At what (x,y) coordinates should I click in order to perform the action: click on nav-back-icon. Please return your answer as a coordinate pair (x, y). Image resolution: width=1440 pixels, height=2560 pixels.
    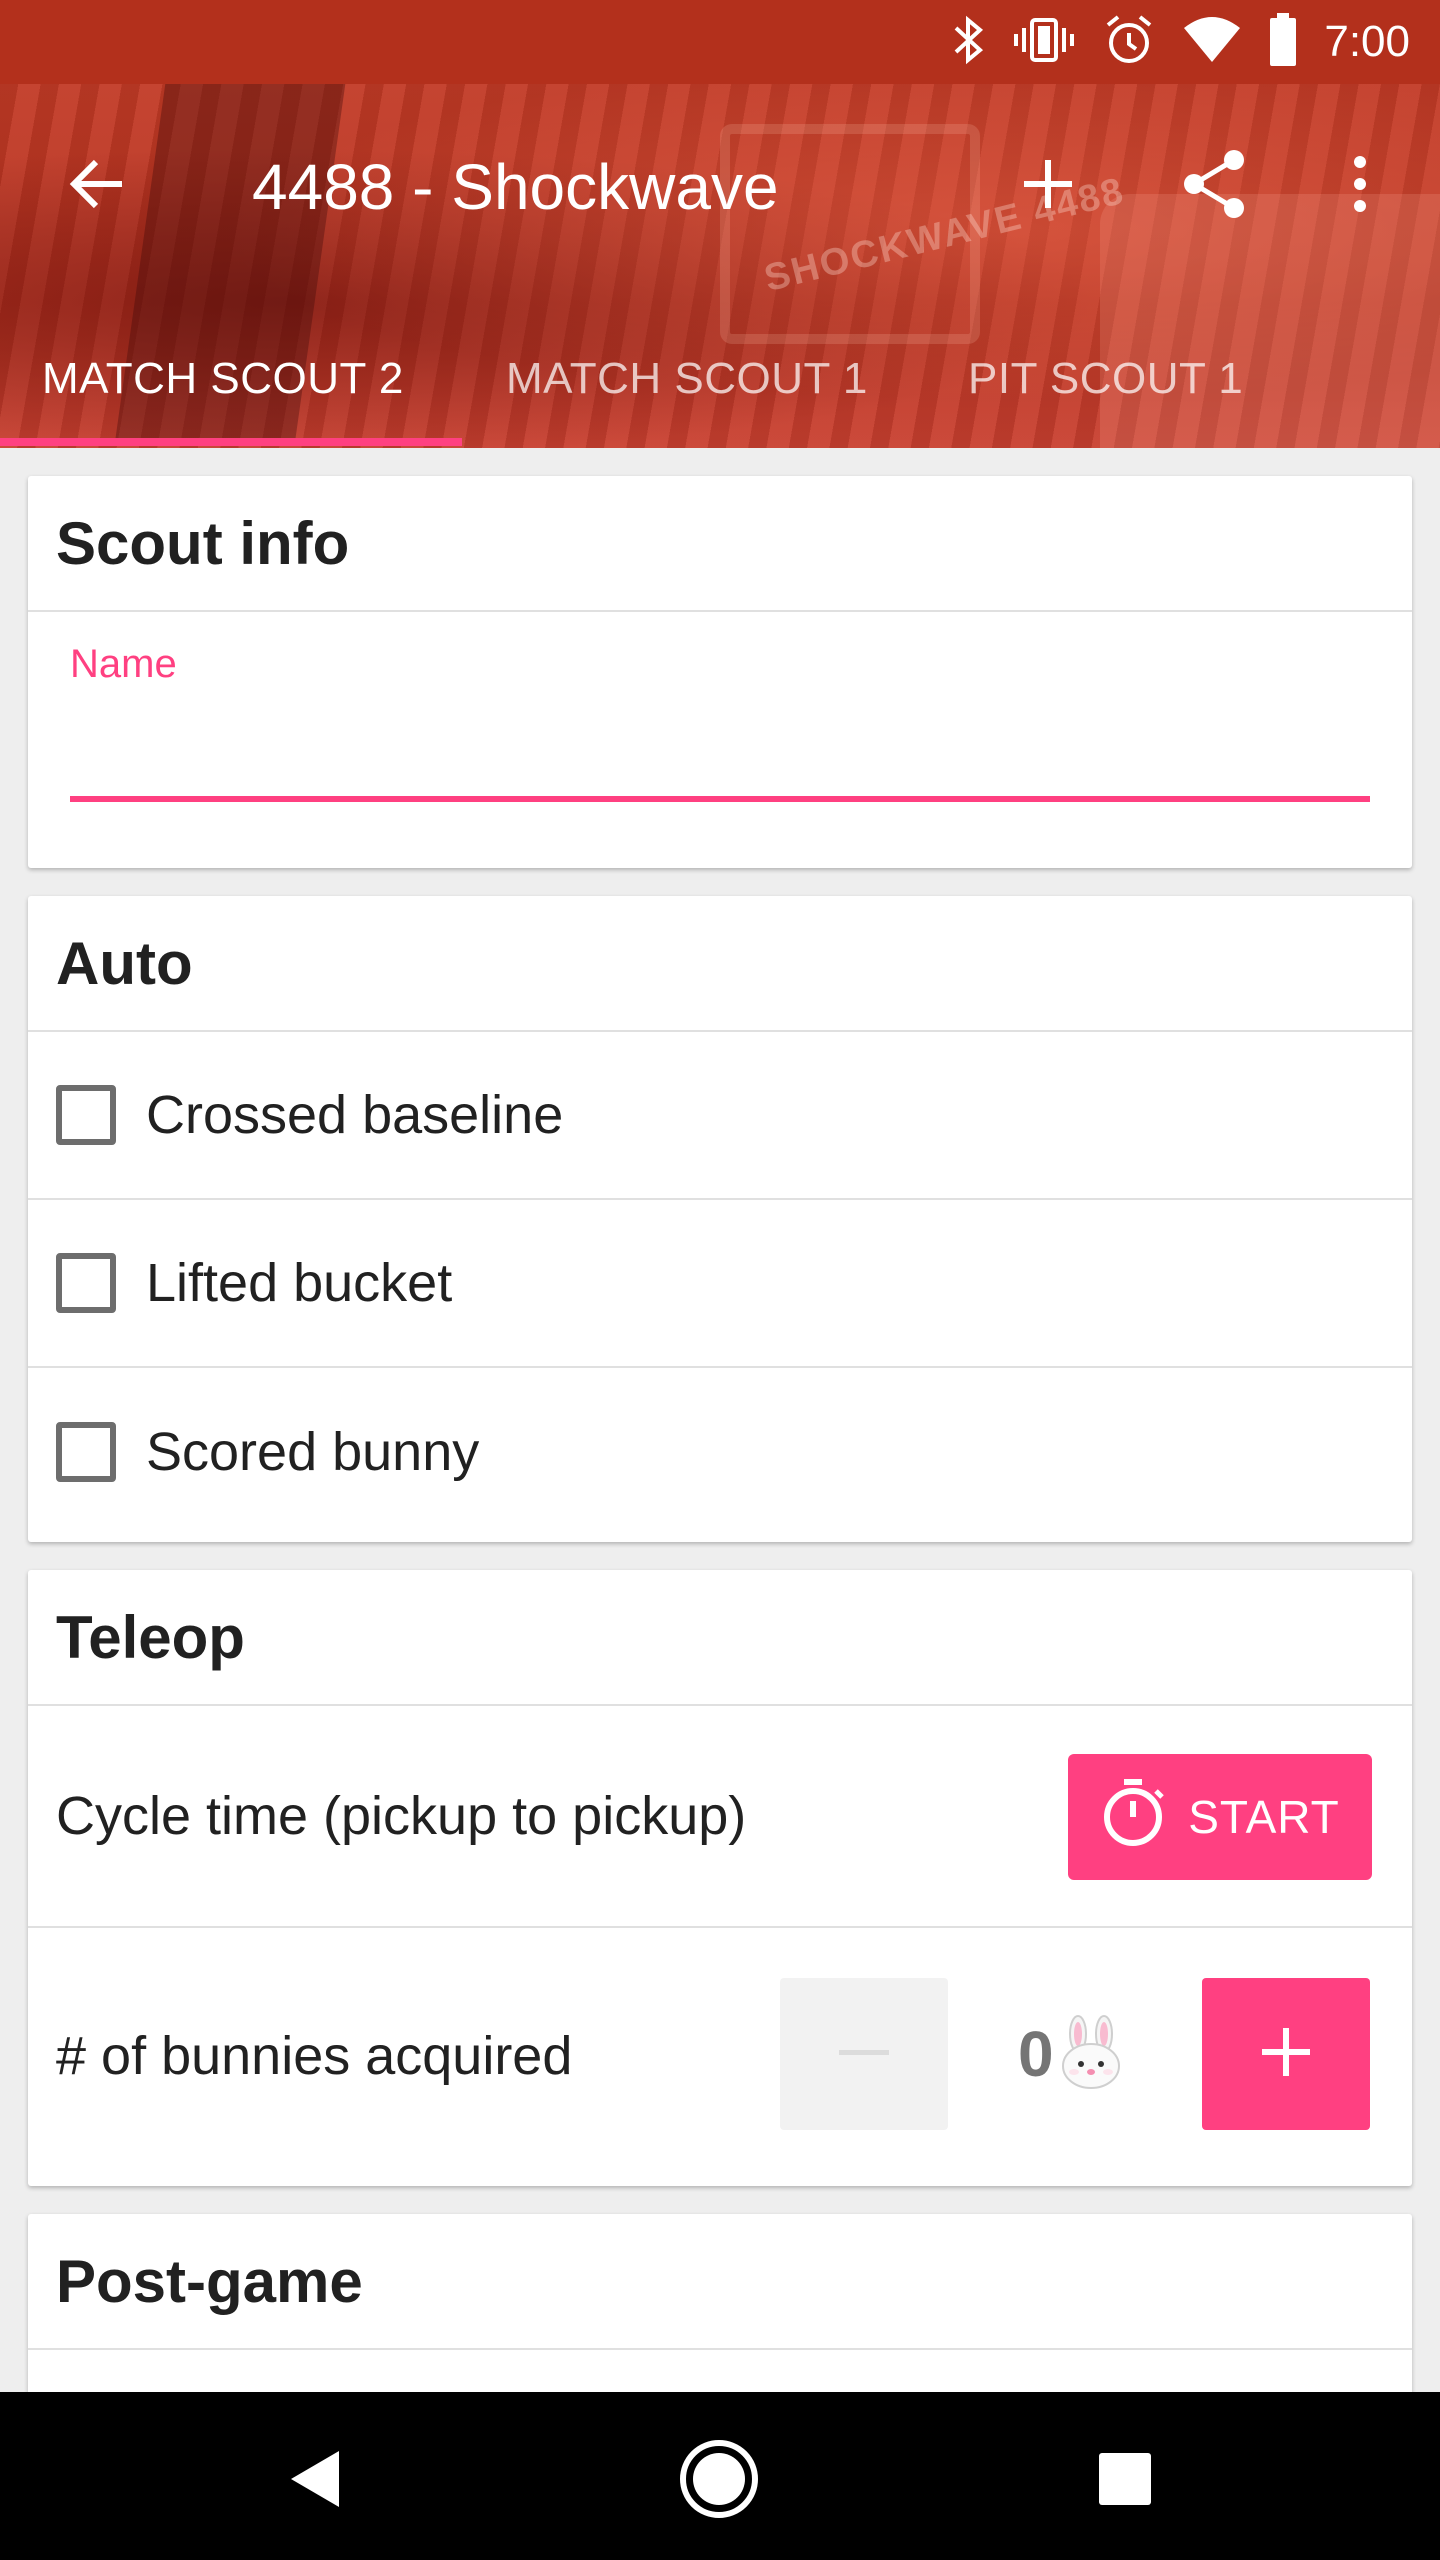
    Looking at the image, I should click on (315, 2481).